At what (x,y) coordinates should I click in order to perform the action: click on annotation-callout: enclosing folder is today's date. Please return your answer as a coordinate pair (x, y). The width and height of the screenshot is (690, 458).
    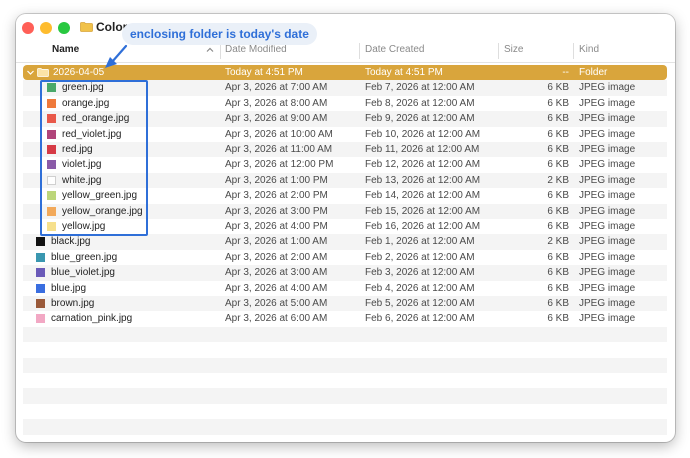
    Looking at the image, I should click on (219, 34).